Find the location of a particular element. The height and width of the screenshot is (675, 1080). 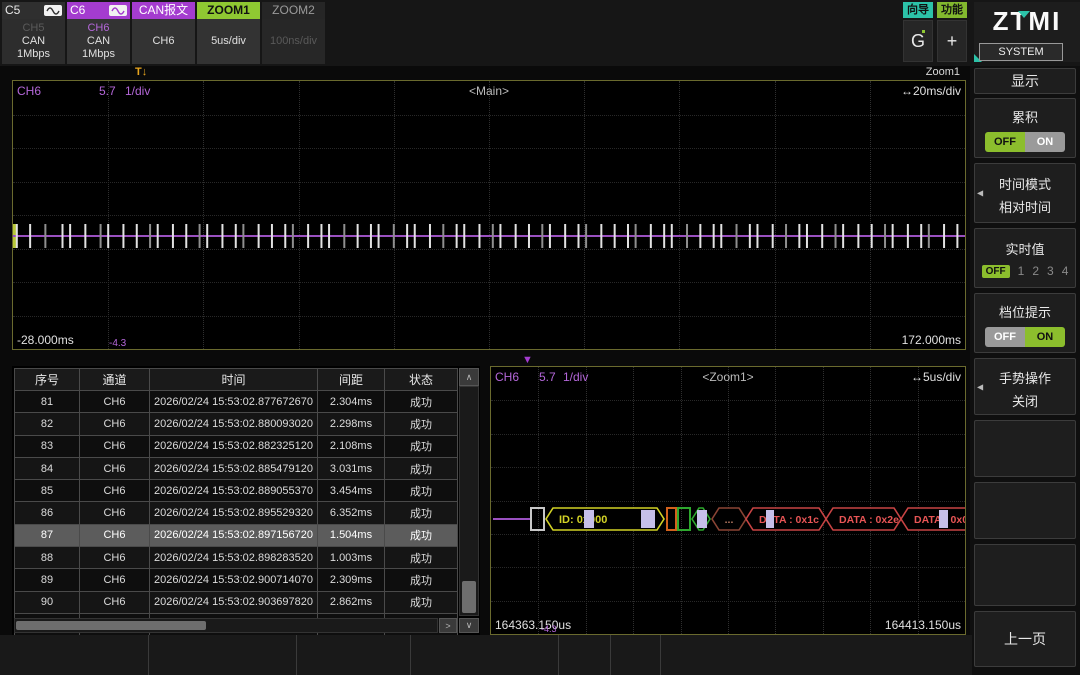

wizard-button: 向导 G is located at coordinates (918, 32).